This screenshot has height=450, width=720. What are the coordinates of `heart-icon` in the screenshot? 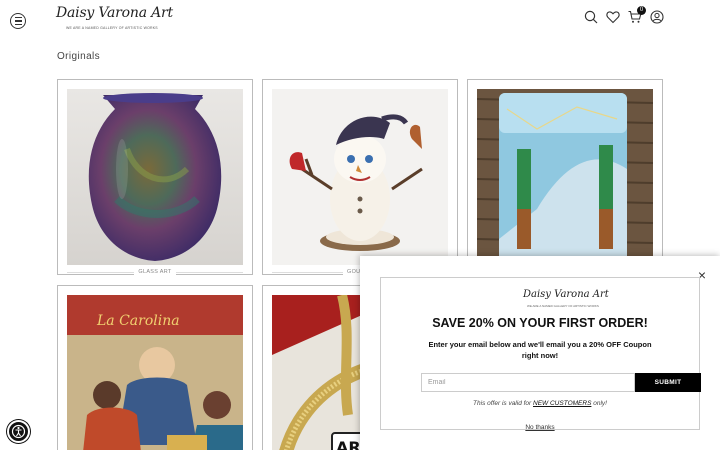 It's located at (613, 17).